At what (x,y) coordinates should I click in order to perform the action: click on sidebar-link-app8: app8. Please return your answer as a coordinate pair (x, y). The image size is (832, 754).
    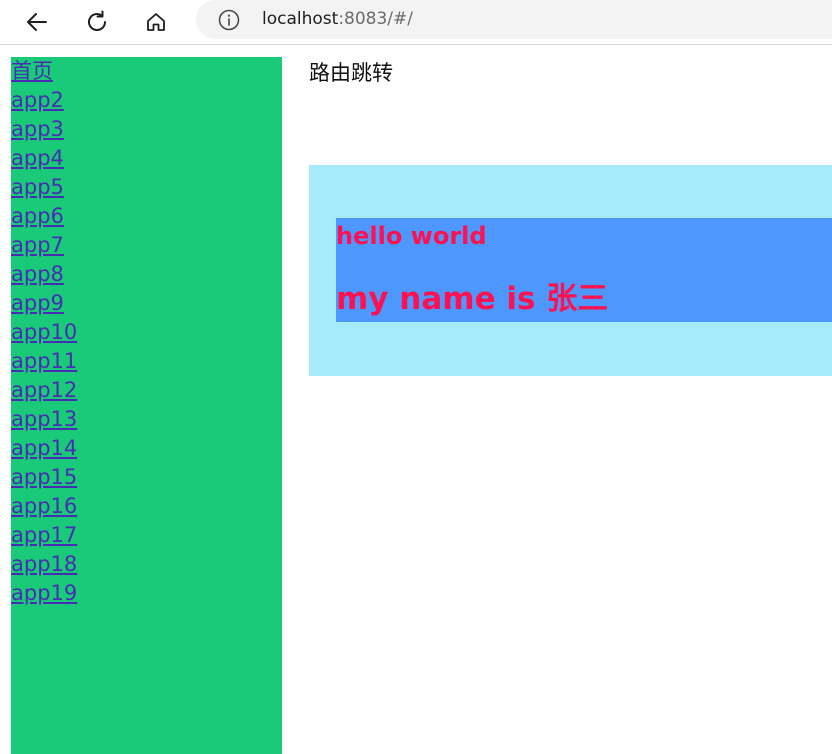
    Looking at the image, I should click on (146, 274).